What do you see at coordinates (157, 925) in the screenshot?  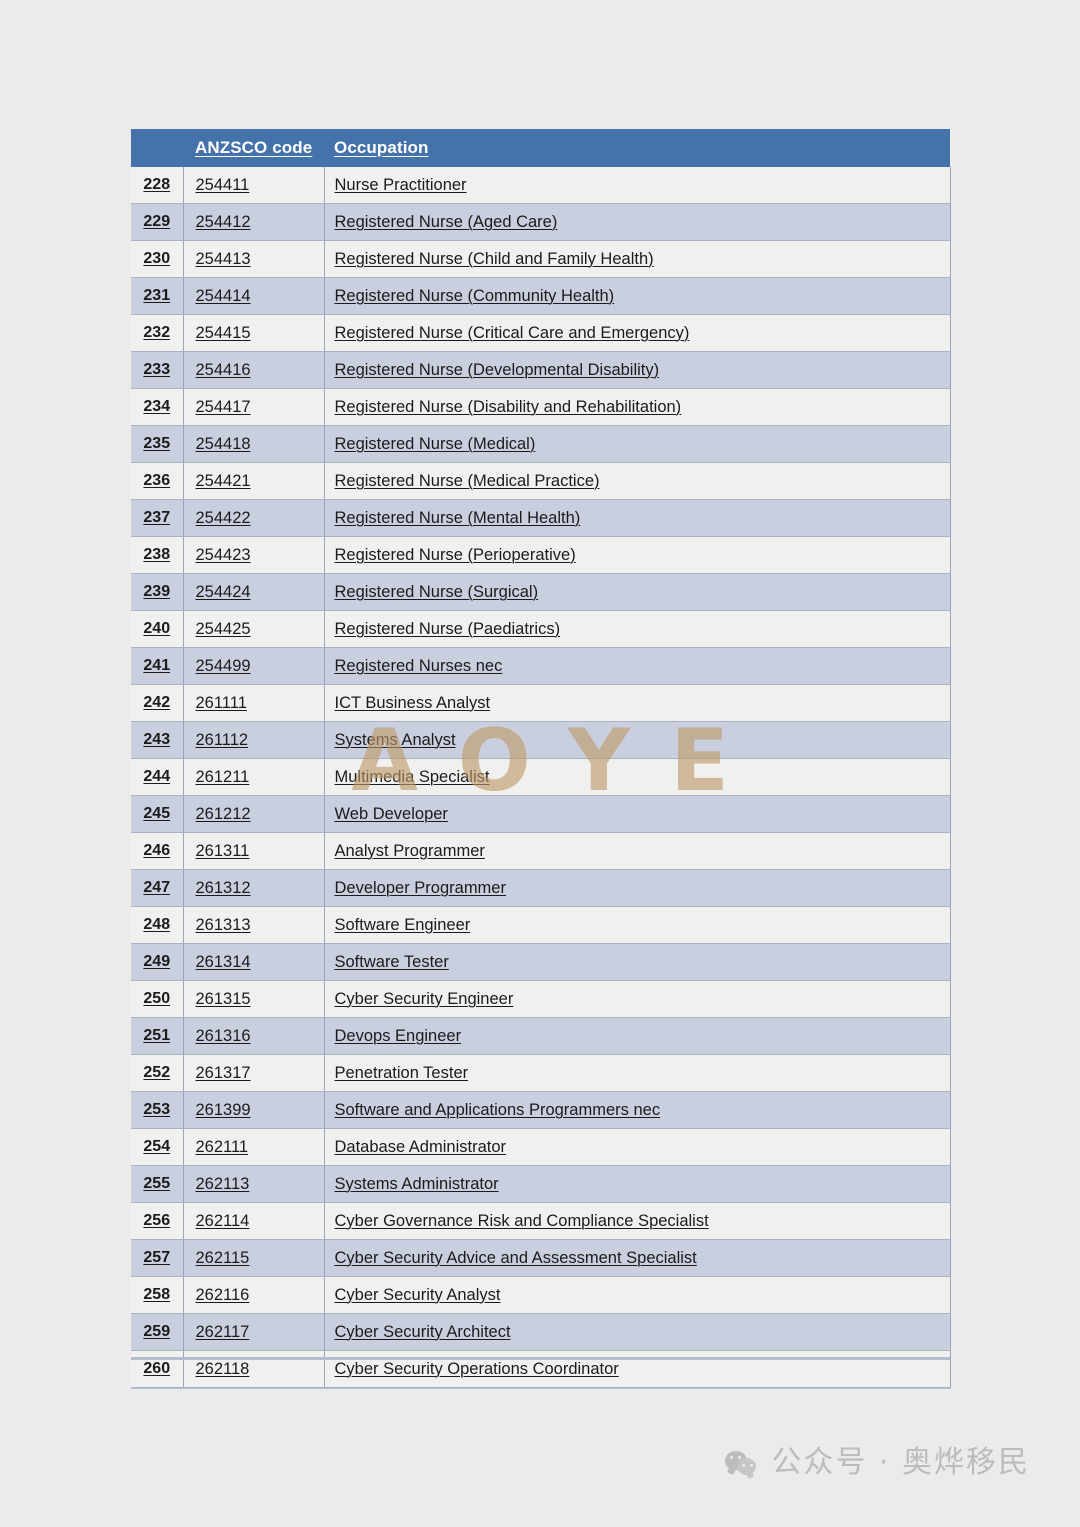 I see `row-index-cell: 248` at bounding box center [157, 925].